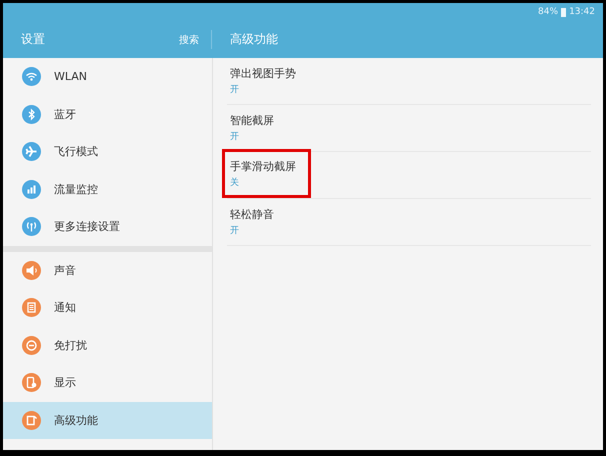 The width and height of the screenshot is (606, 456). Describe the element at coordinates (107, 420) in the screenshot. I see `sidebar-item: 高级功能` at that location.